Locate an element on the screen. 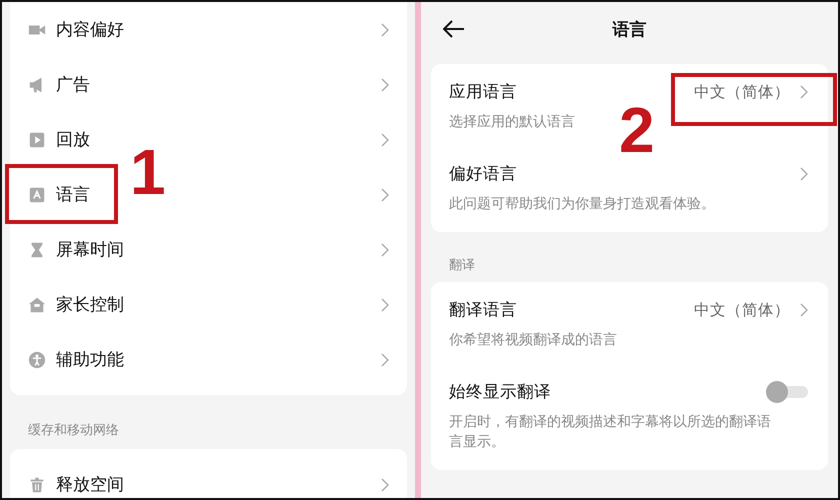 The image size is (840, 500). settings-item-label: 屏幕时间 is located at coordinates (90, 249).